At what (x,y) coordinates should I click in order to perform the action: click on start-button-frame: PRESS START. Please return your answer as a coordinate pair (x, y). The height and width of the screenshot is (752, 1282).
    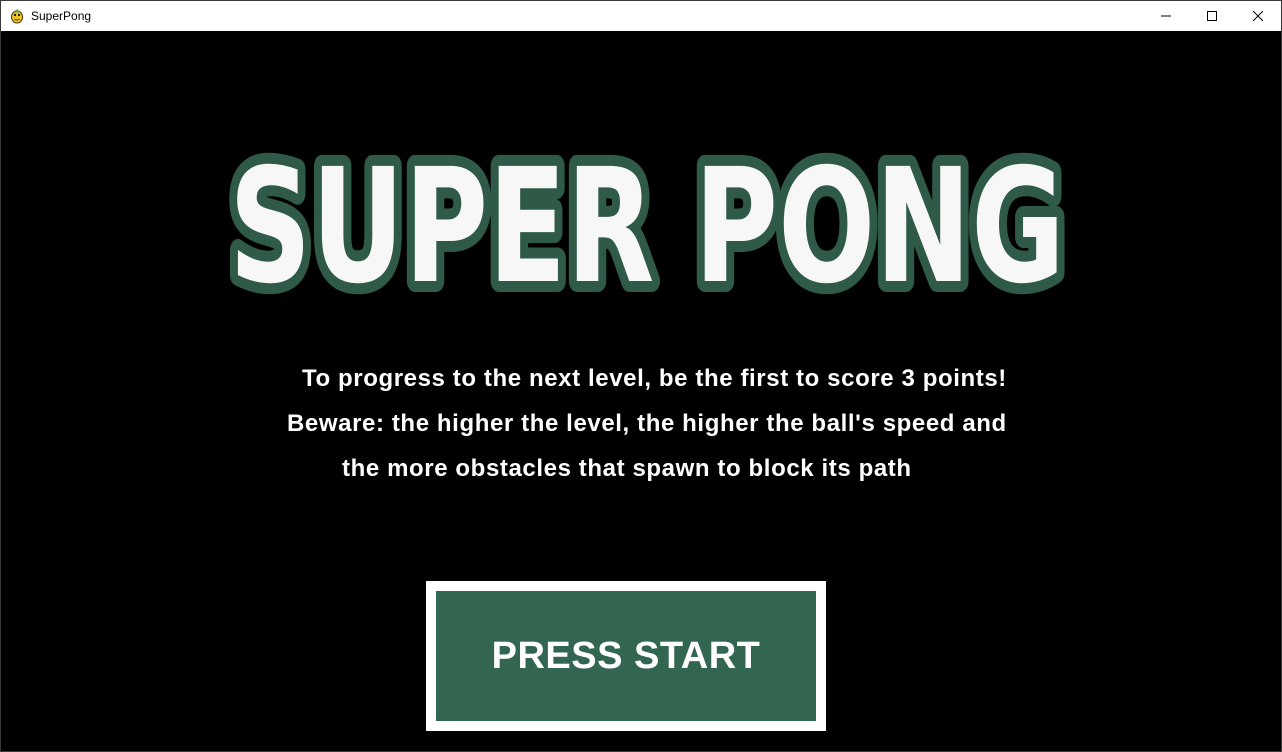
    Looking at the image, I should click on (626, 656).